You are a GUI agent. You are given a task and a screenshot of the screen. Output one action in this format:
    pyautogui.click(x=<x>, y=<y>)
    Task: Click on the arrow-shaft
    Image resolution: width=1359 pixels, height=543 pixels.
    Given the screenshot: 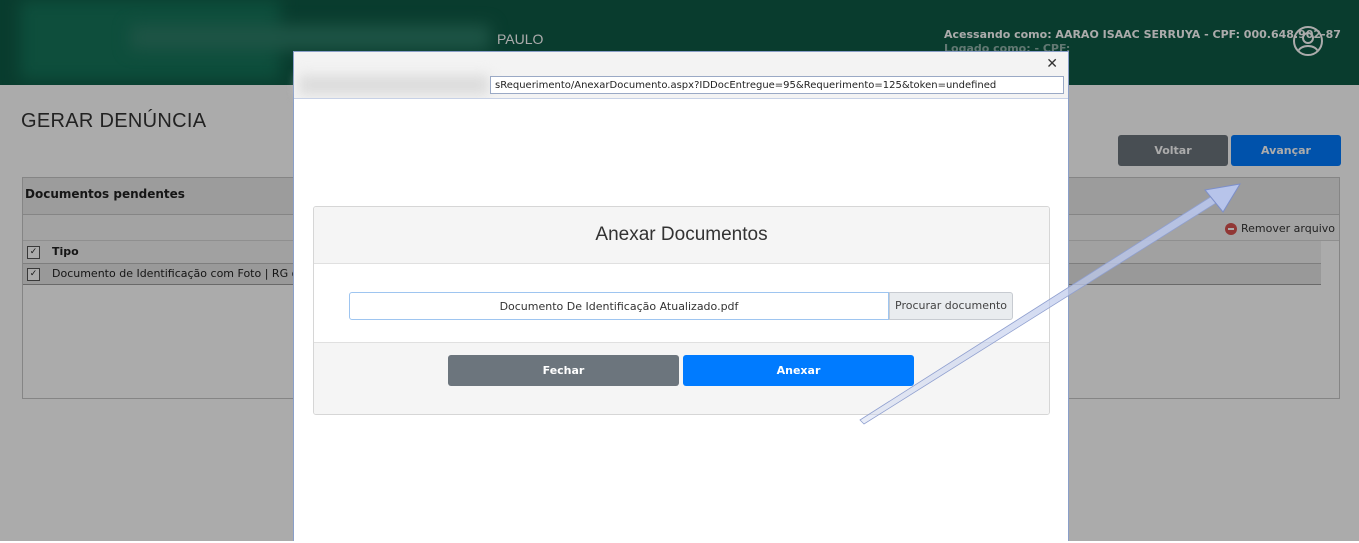 What is the action you would take?
    pyautogui.click(x=1038, y=310)
    